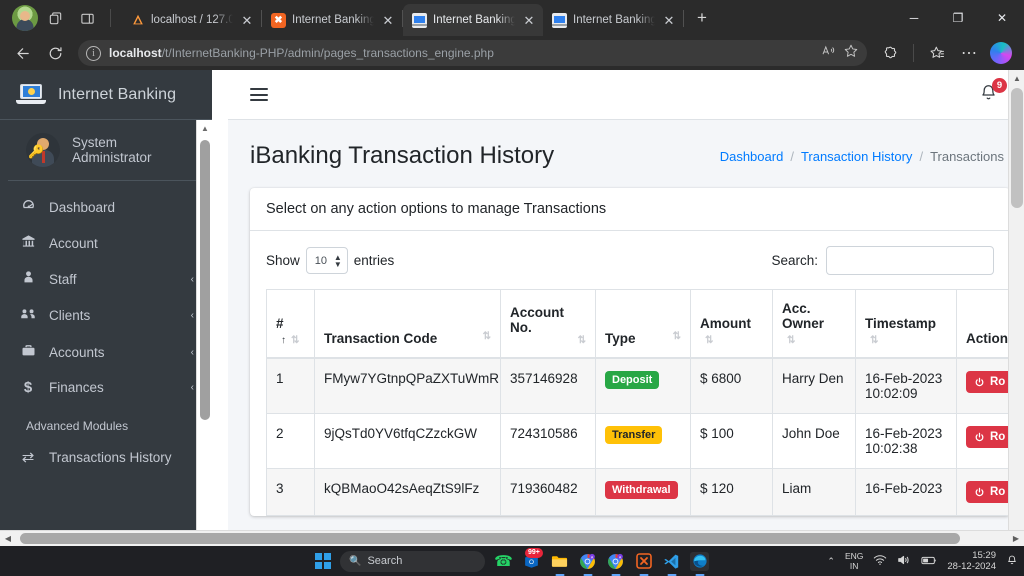 Image resolution: width=1024 pixels, height=576 pixels. I want to click on browser-essentials-icon, so click(890, 53).